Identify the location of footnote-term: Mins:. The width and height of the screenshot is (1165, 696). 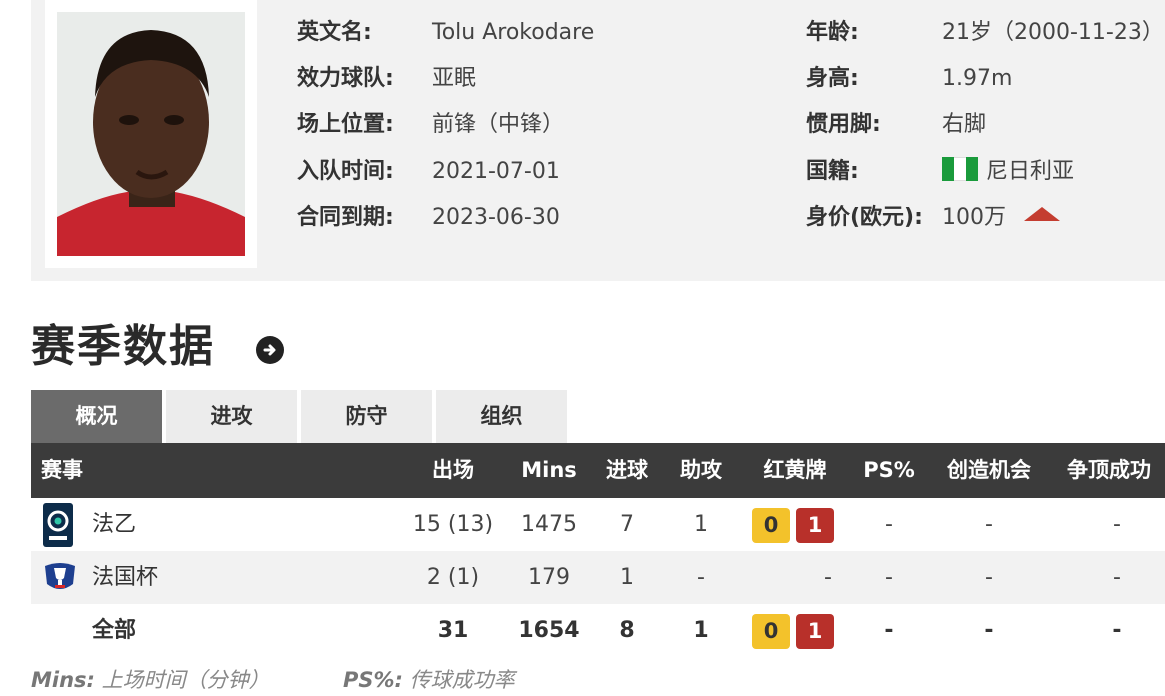
(63, 680).